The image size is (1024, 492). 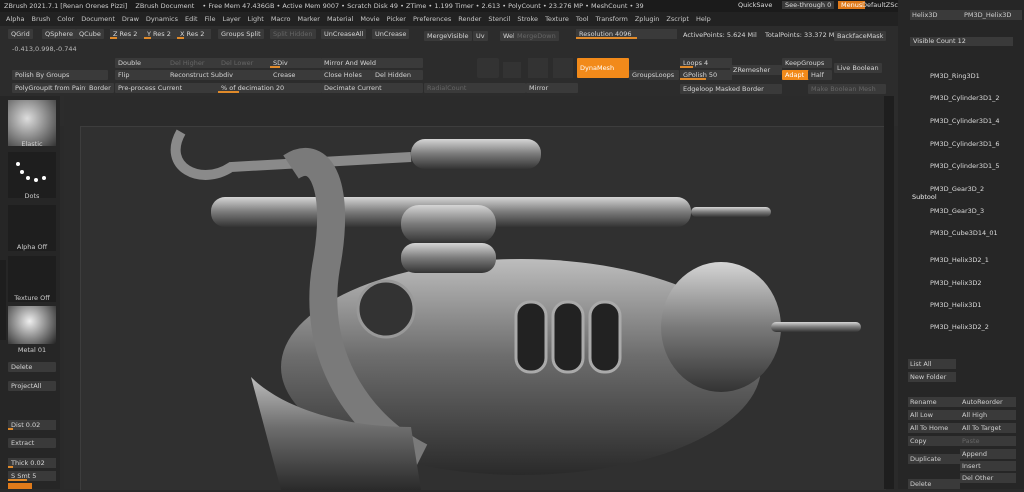 I want to click on keep-groups-button: KeepGroups, so click(x=807, y=63).